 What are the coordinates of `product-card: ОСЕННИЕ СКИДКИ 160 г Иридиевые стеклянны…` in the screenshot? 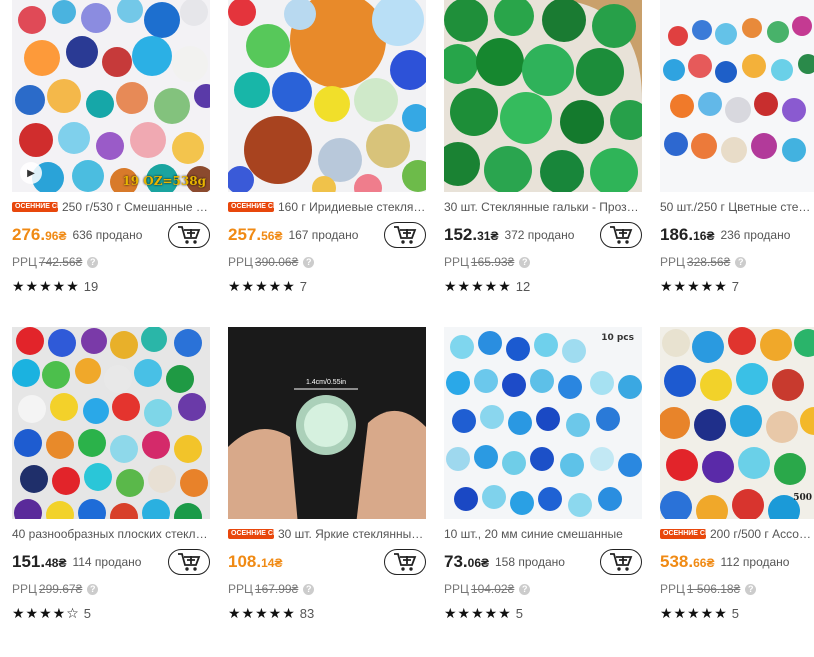 It's located at (327, 147).